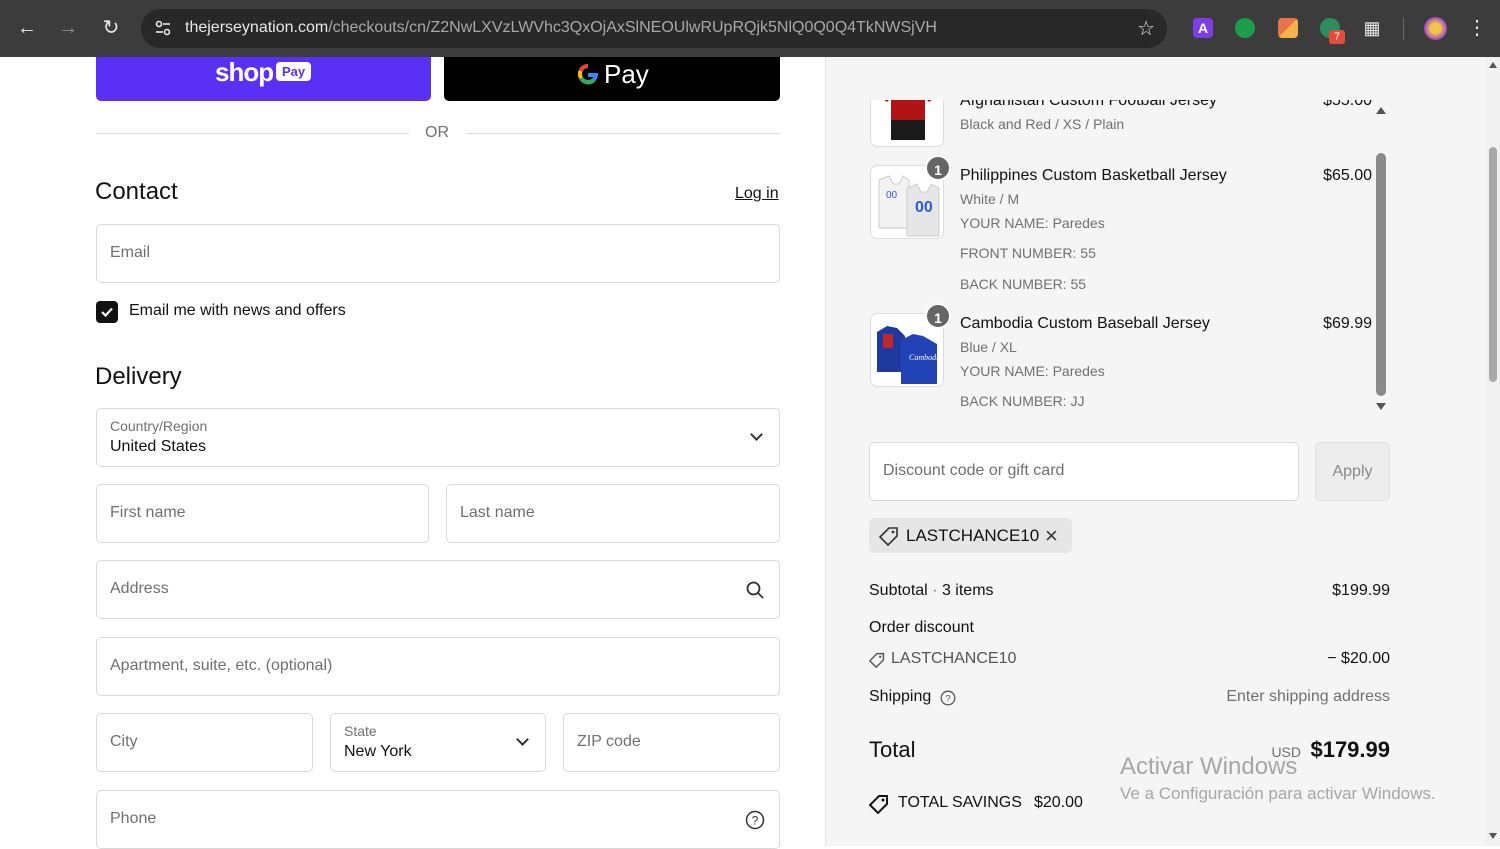  Describe the element at coordinates (1084, 471) in the screenshot. I see `discount-code-input: Discount code or gift card` at that location.